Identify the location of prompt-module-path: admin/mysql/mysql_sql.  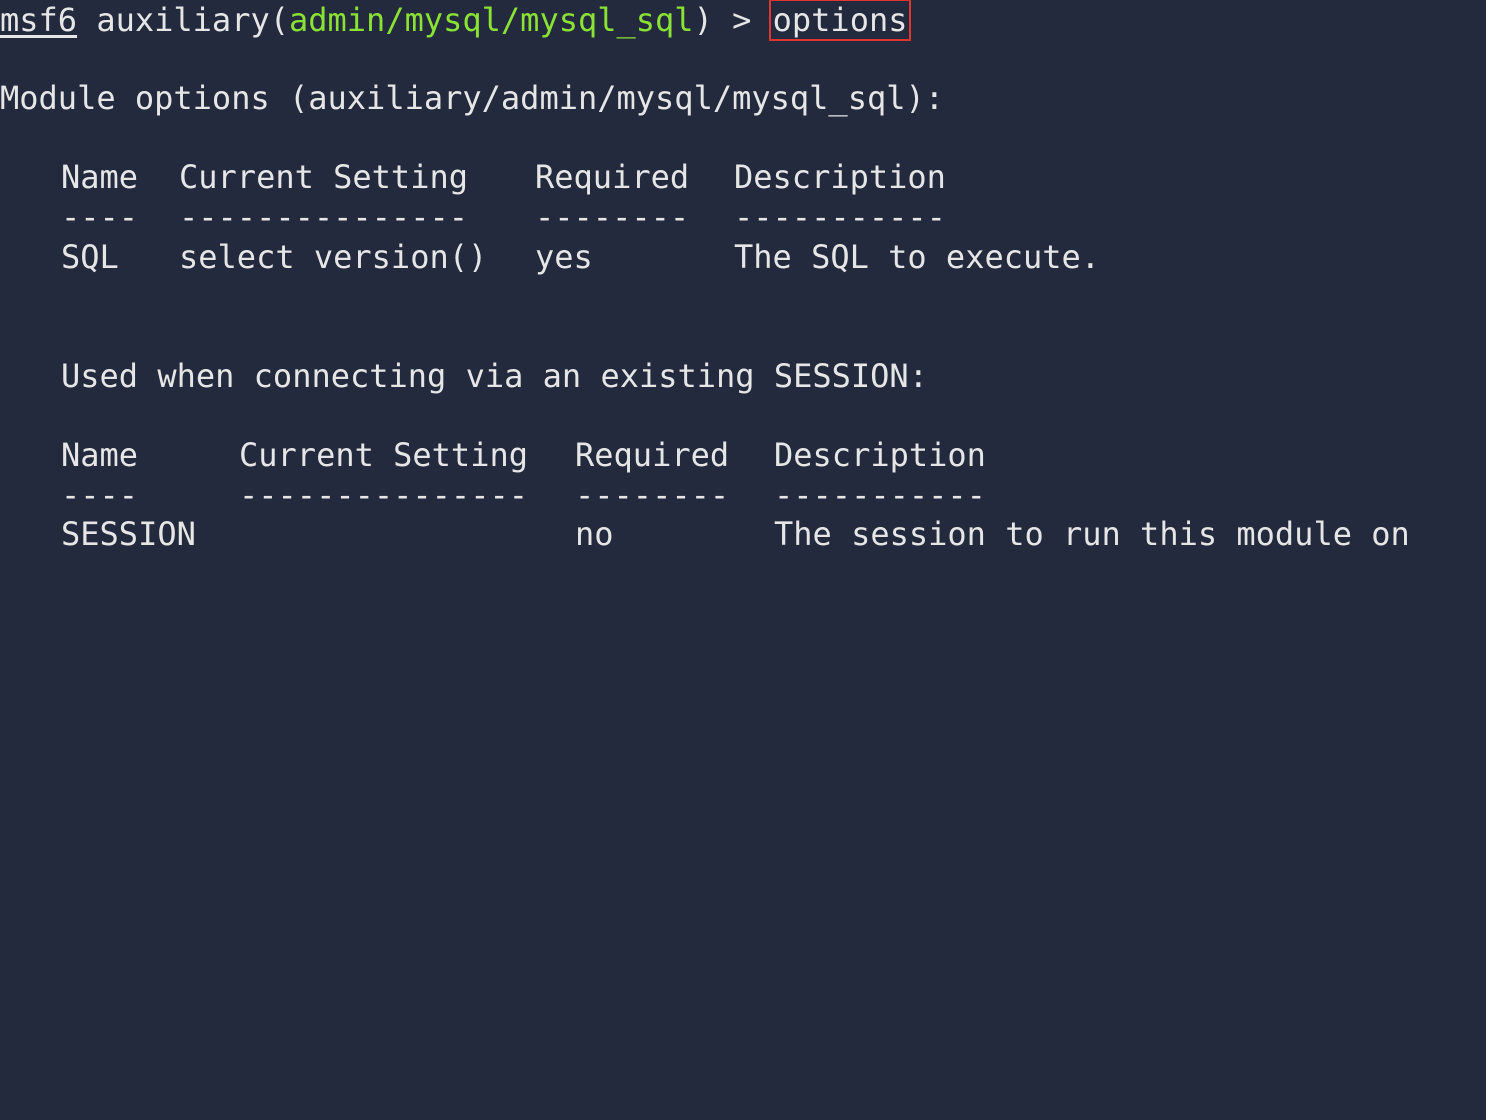
(491, 20).